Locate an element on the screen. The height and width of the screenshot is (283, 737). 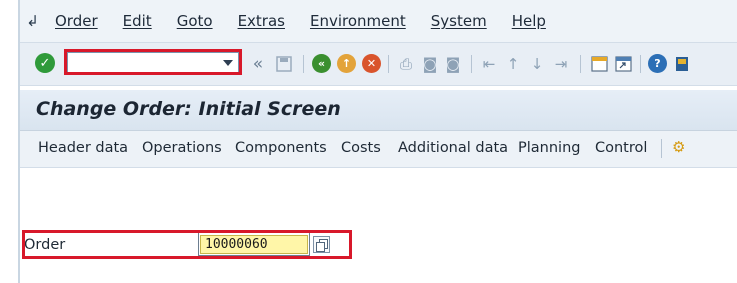
menu-help-label: Help is located at coordinates (528, 21).